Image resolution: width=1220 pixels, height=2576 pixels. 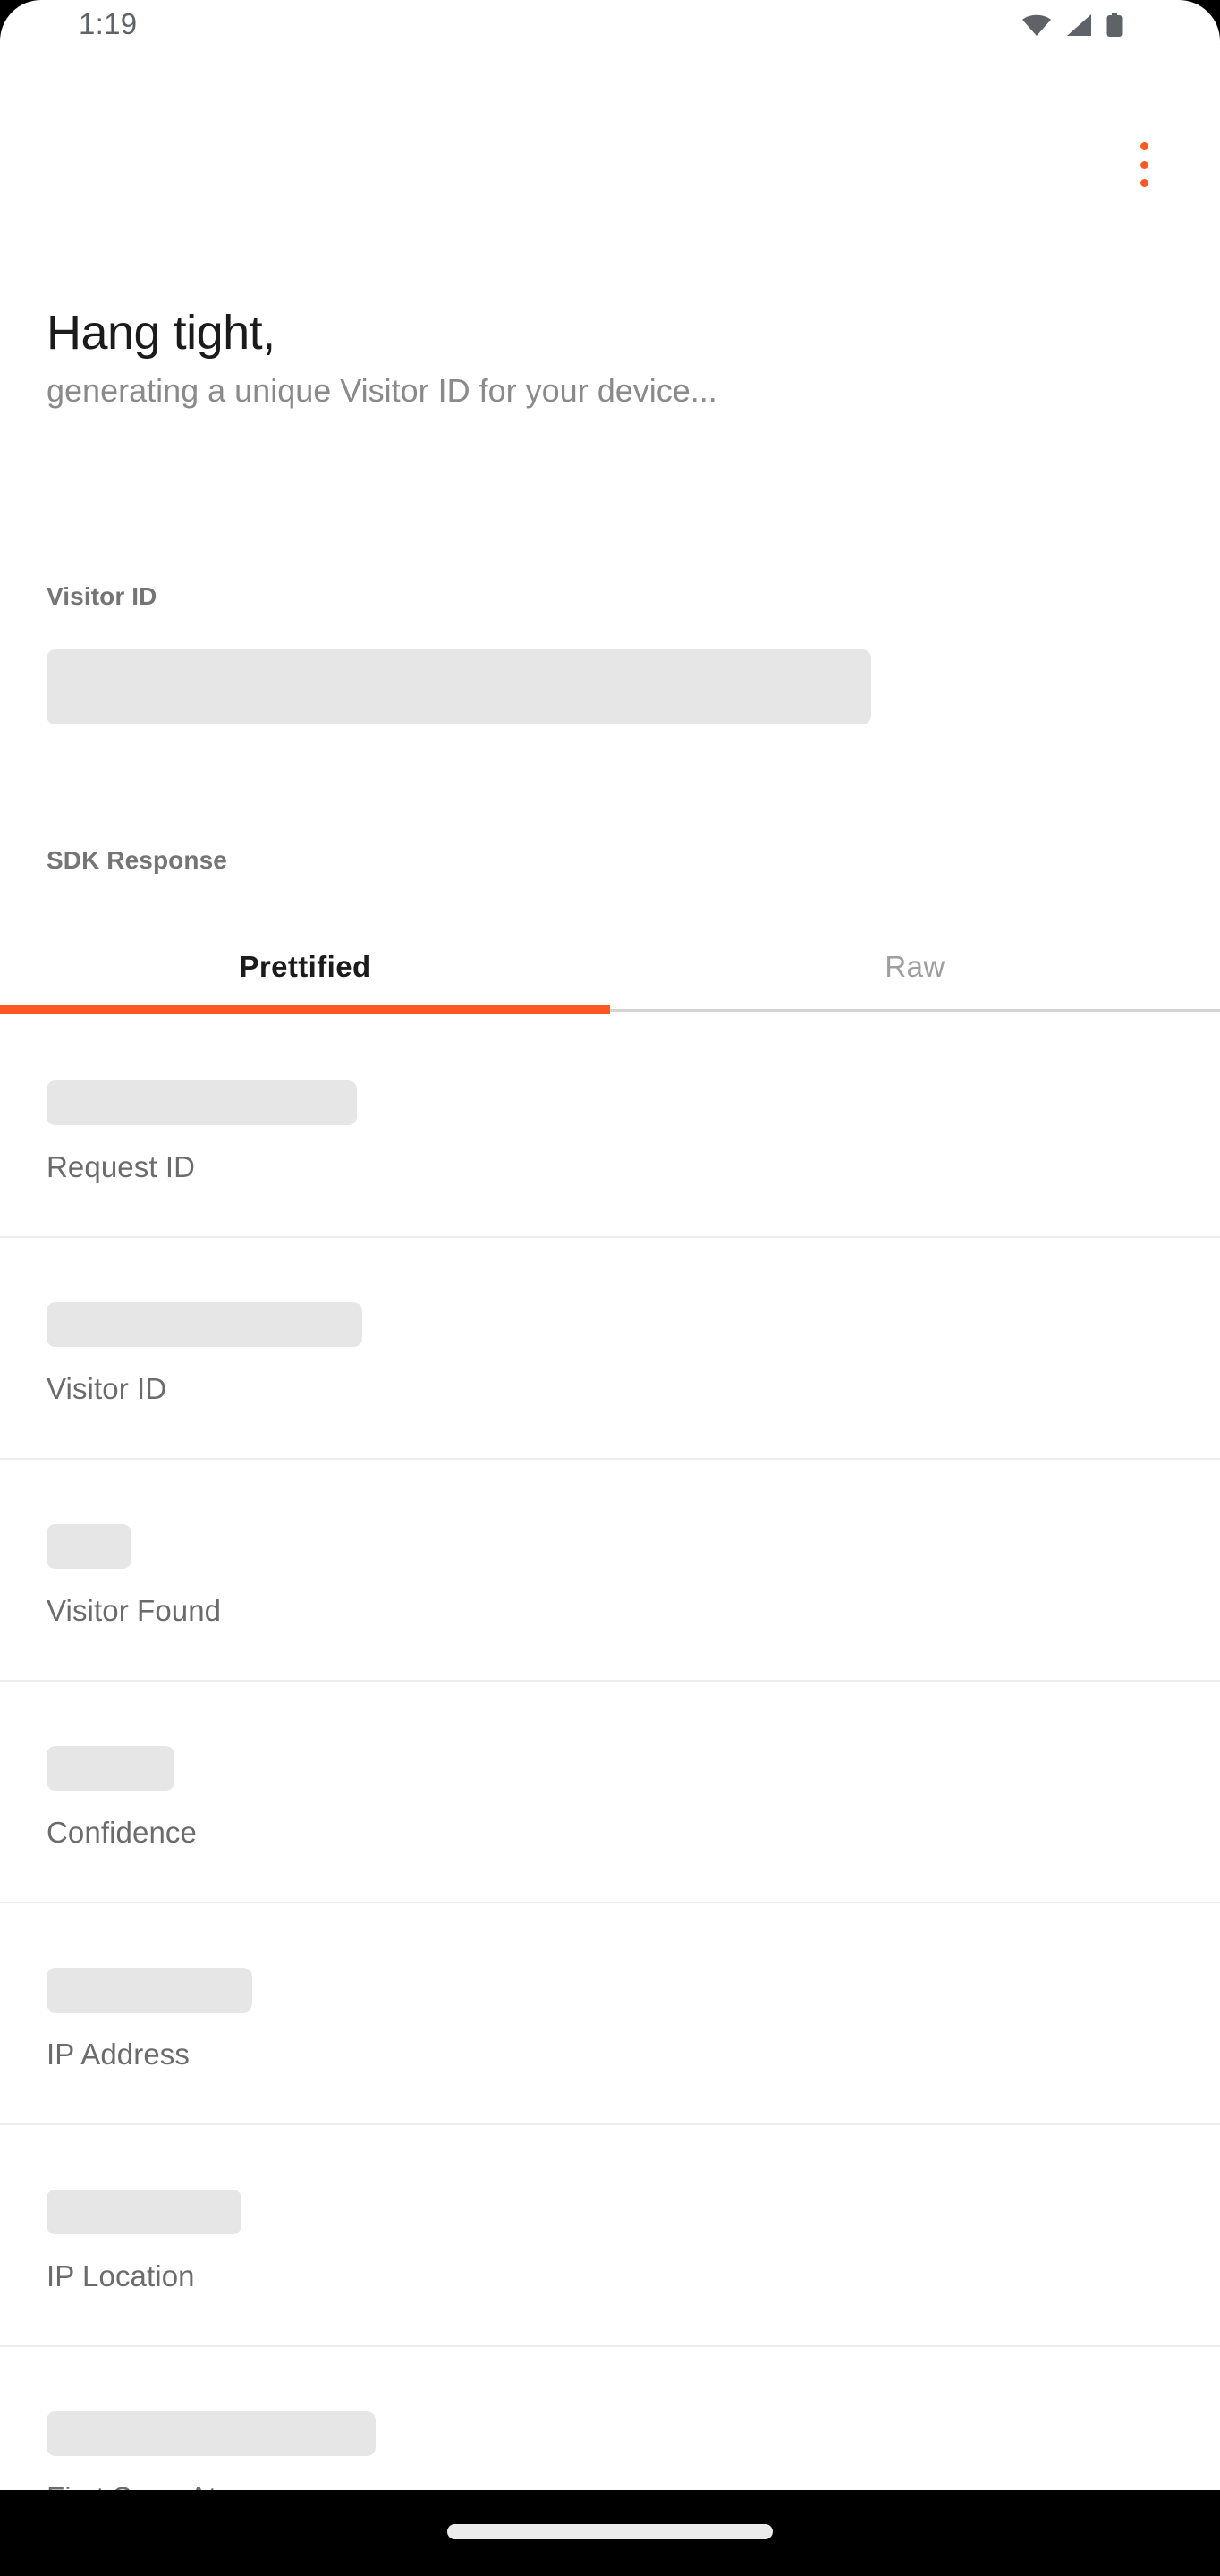 I want to click on table-row: Visitor ID, so click(x=610, y=1349).